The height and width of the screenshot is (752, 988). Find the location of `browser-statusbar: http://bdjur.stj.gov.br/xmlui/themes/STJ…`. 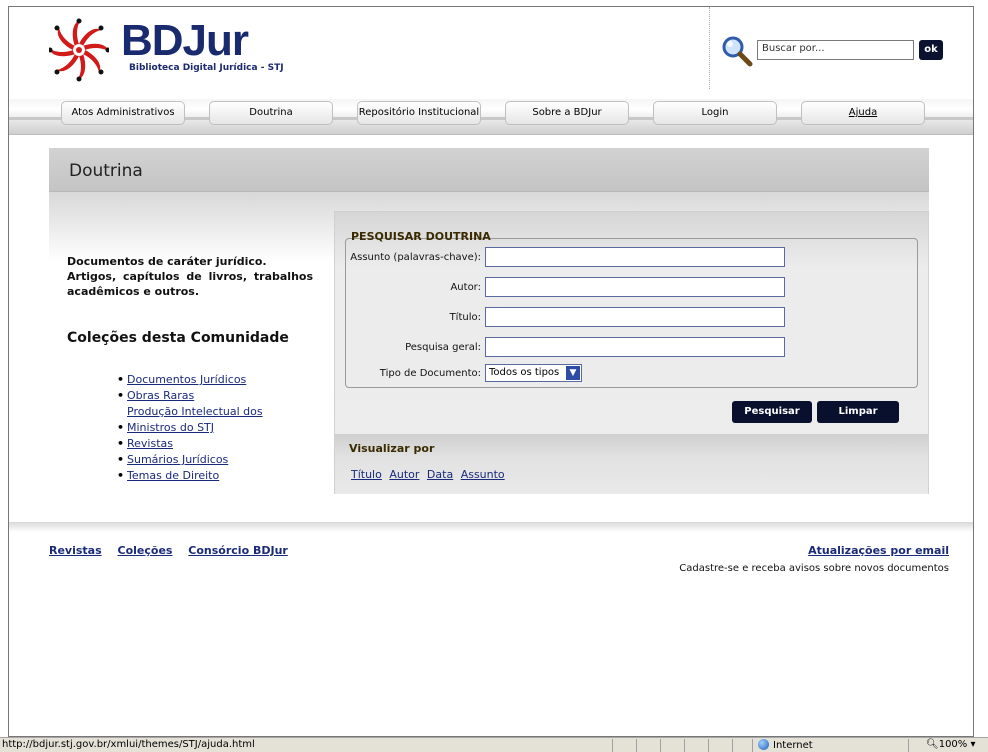

browser-statusbar: http://bdjur.stj.gov.br/xmlui/themes/STJ… is located at coordinates (494, 744).